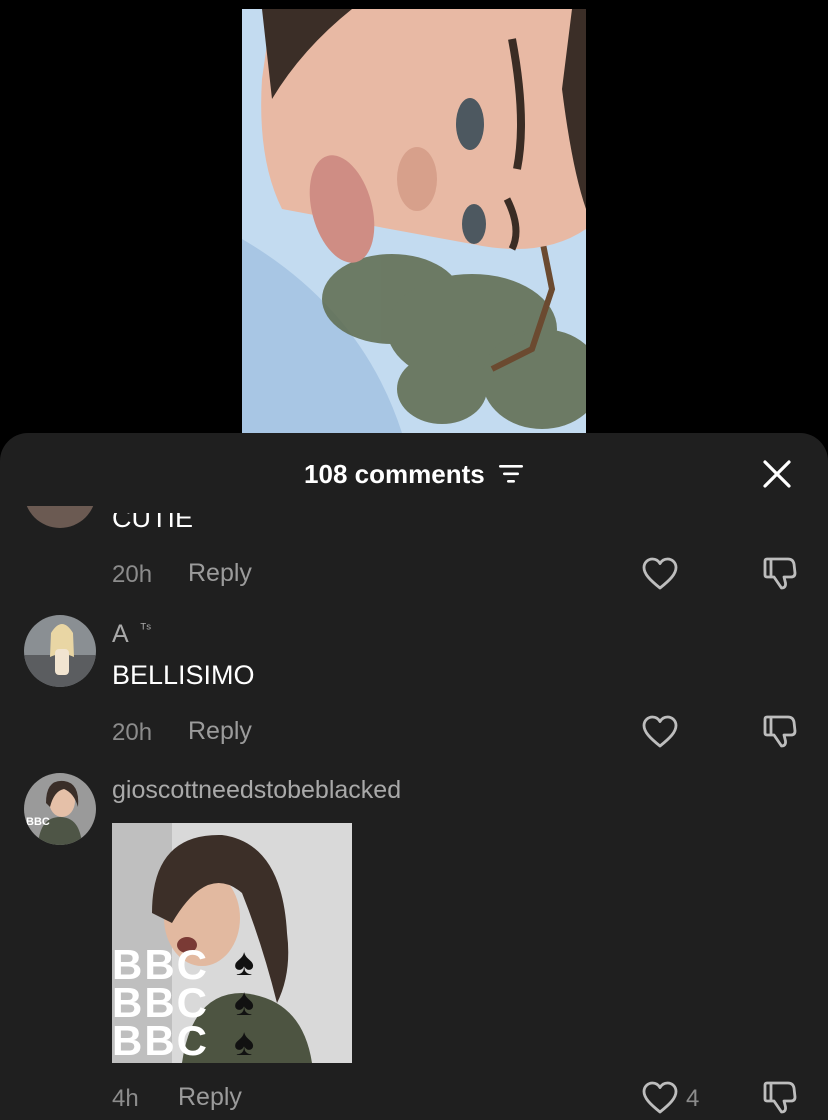 Image resolution: width=828 pixels, height=1120 pixels. Describe the element at coordinates (693, 1098) in the screenshot. I see `like-count: 4` at that location.